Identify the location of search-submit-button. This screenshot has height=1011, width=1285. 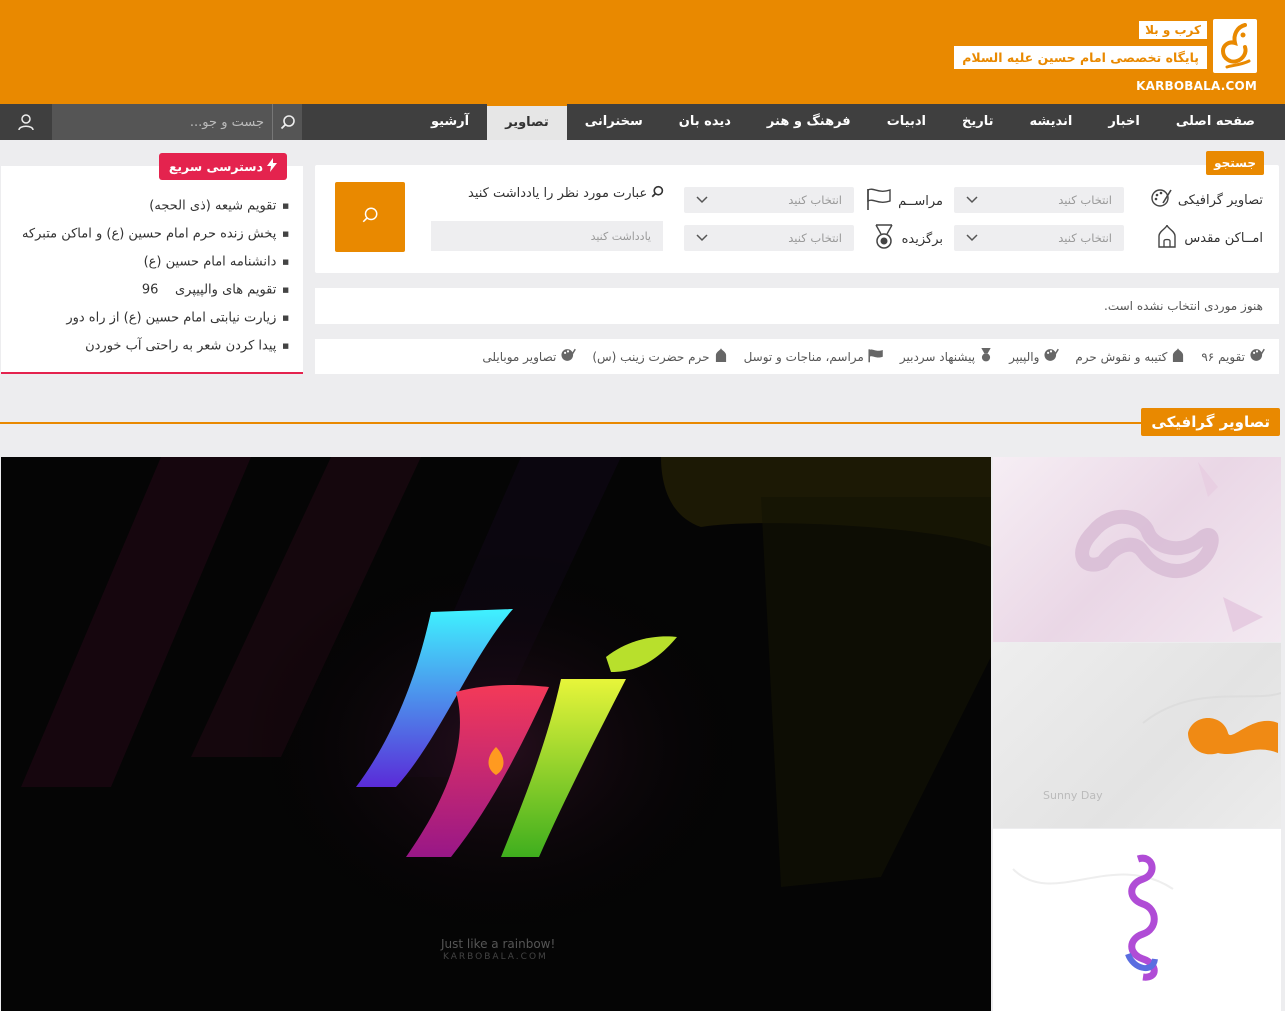
(370, 217).